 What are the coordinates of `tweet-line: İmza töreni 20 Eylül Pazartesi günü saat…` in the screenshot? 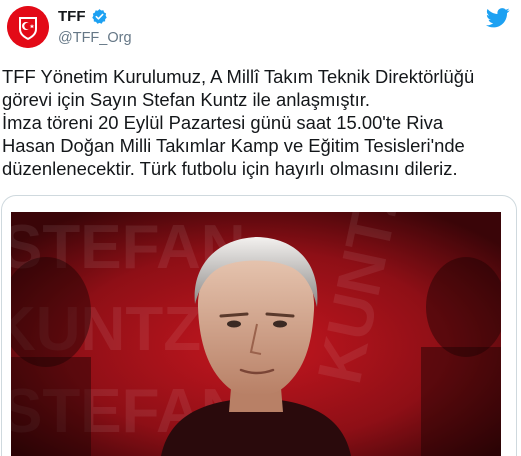 It's located at (223, 122).